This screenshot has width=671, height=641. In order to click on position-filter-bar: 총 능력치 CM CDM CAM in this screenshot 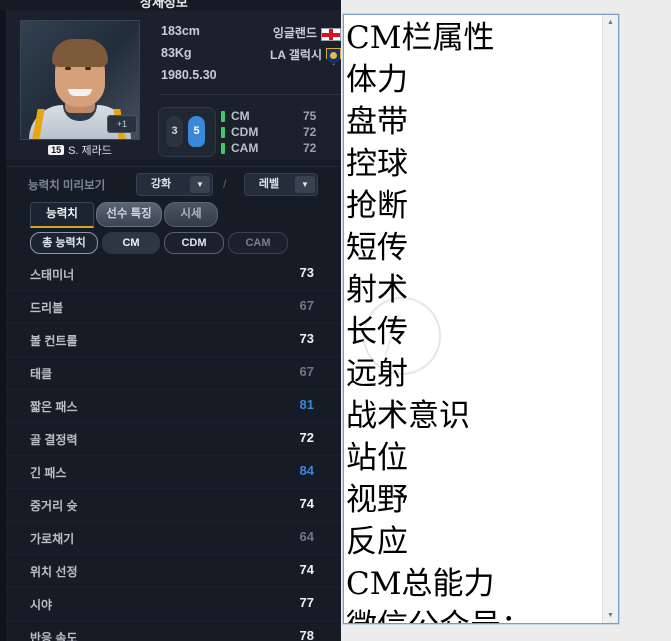, I will do `click(173, 244)`.